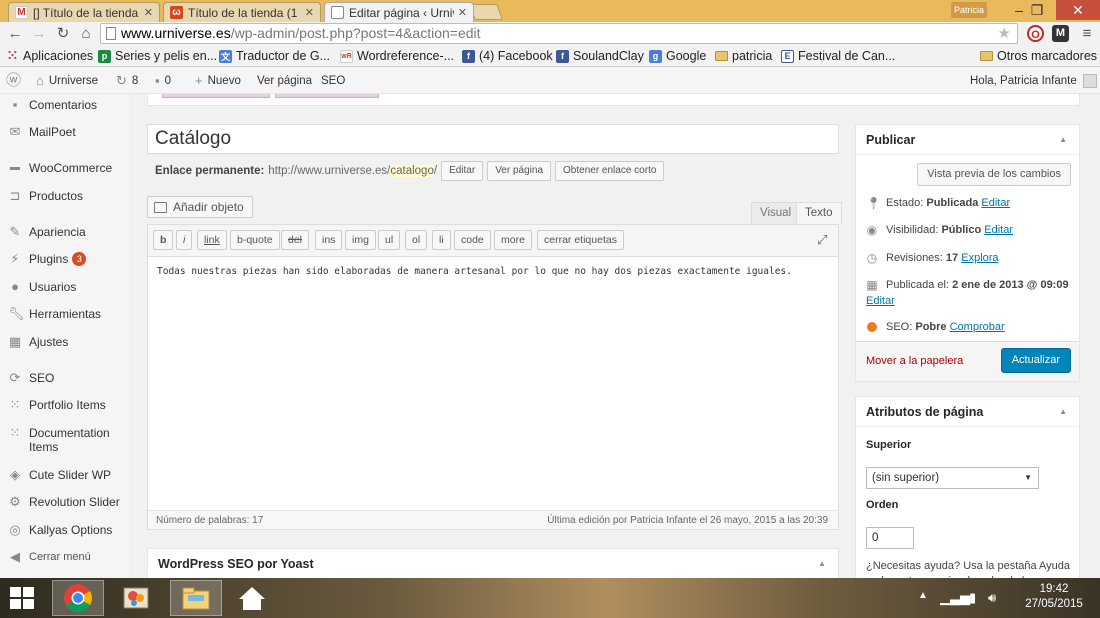  What do you see at coordinates (360, 240) in the screenshot?
I see `qt-img-button: img` at bounding box center [360, 240].